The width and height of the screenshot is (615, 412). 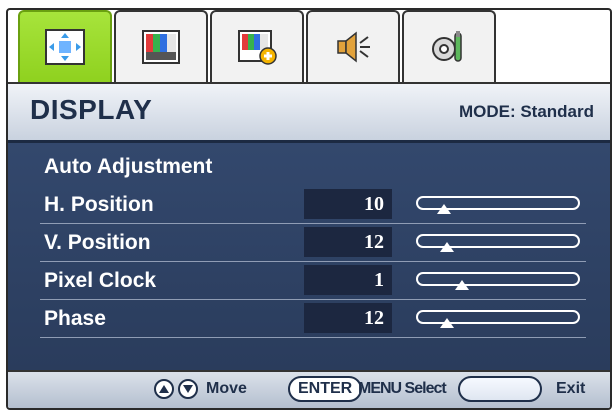 What do you see at coordinates (498, 205) in the screenshot?
I see `h-position-slider` at bounding box center [498, 205].